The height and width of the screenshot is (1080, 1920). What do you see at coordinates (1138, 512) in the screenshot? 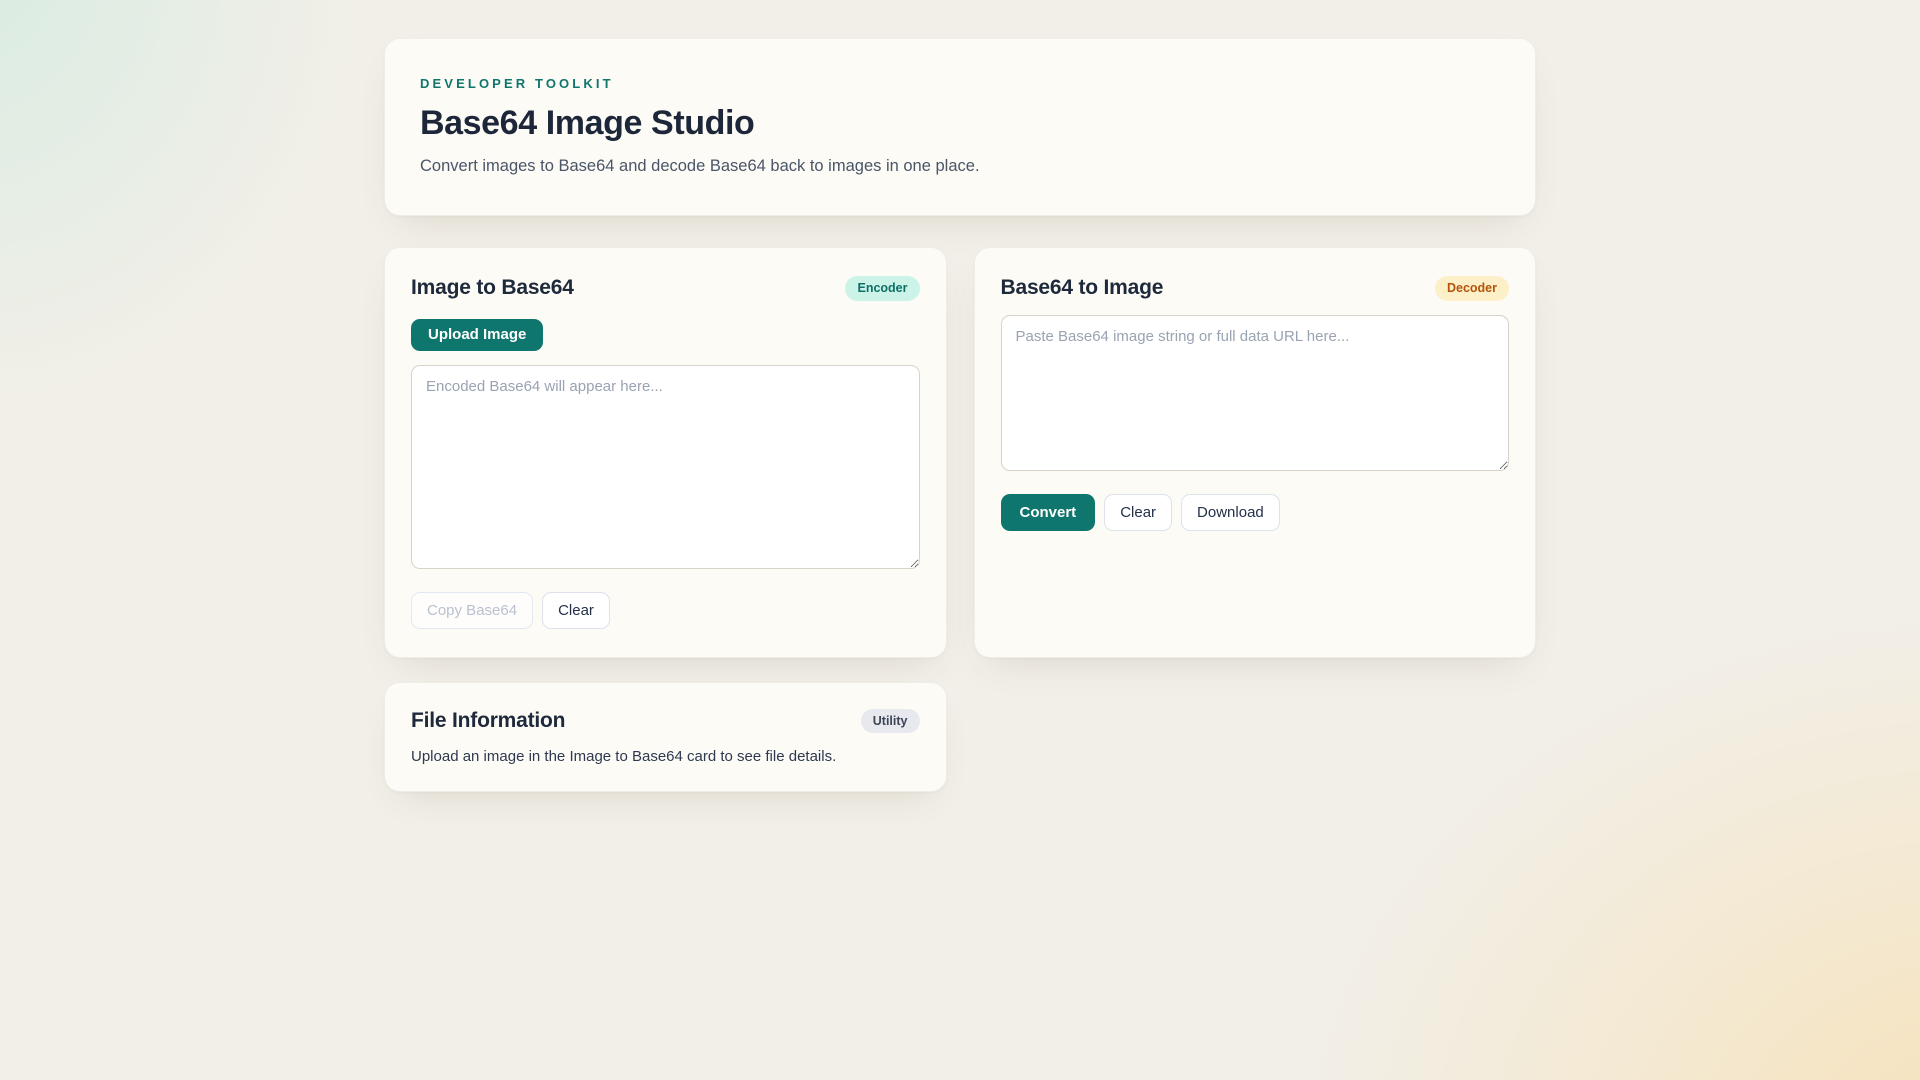
I see `decoder-clear-button: Clear` at bounding box center [1138, 512].